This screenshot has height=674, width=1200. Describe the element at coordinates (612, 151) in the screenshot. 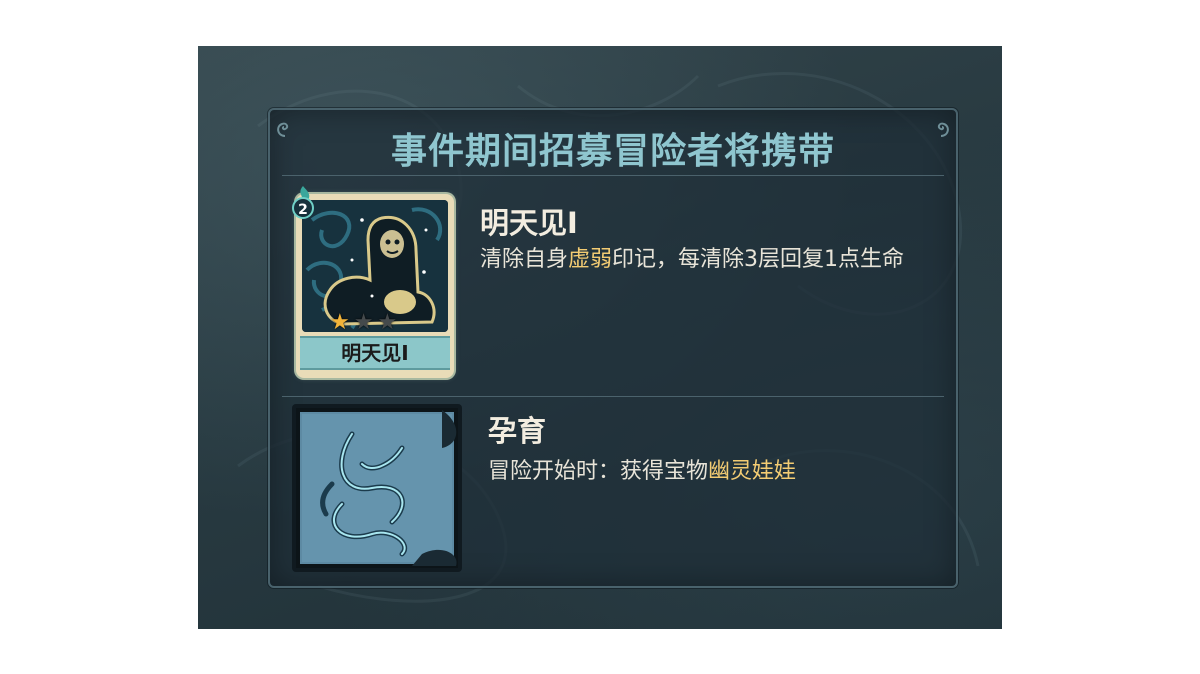

I see `panel-title: 事件期间招募冒险者将携带` at that location.